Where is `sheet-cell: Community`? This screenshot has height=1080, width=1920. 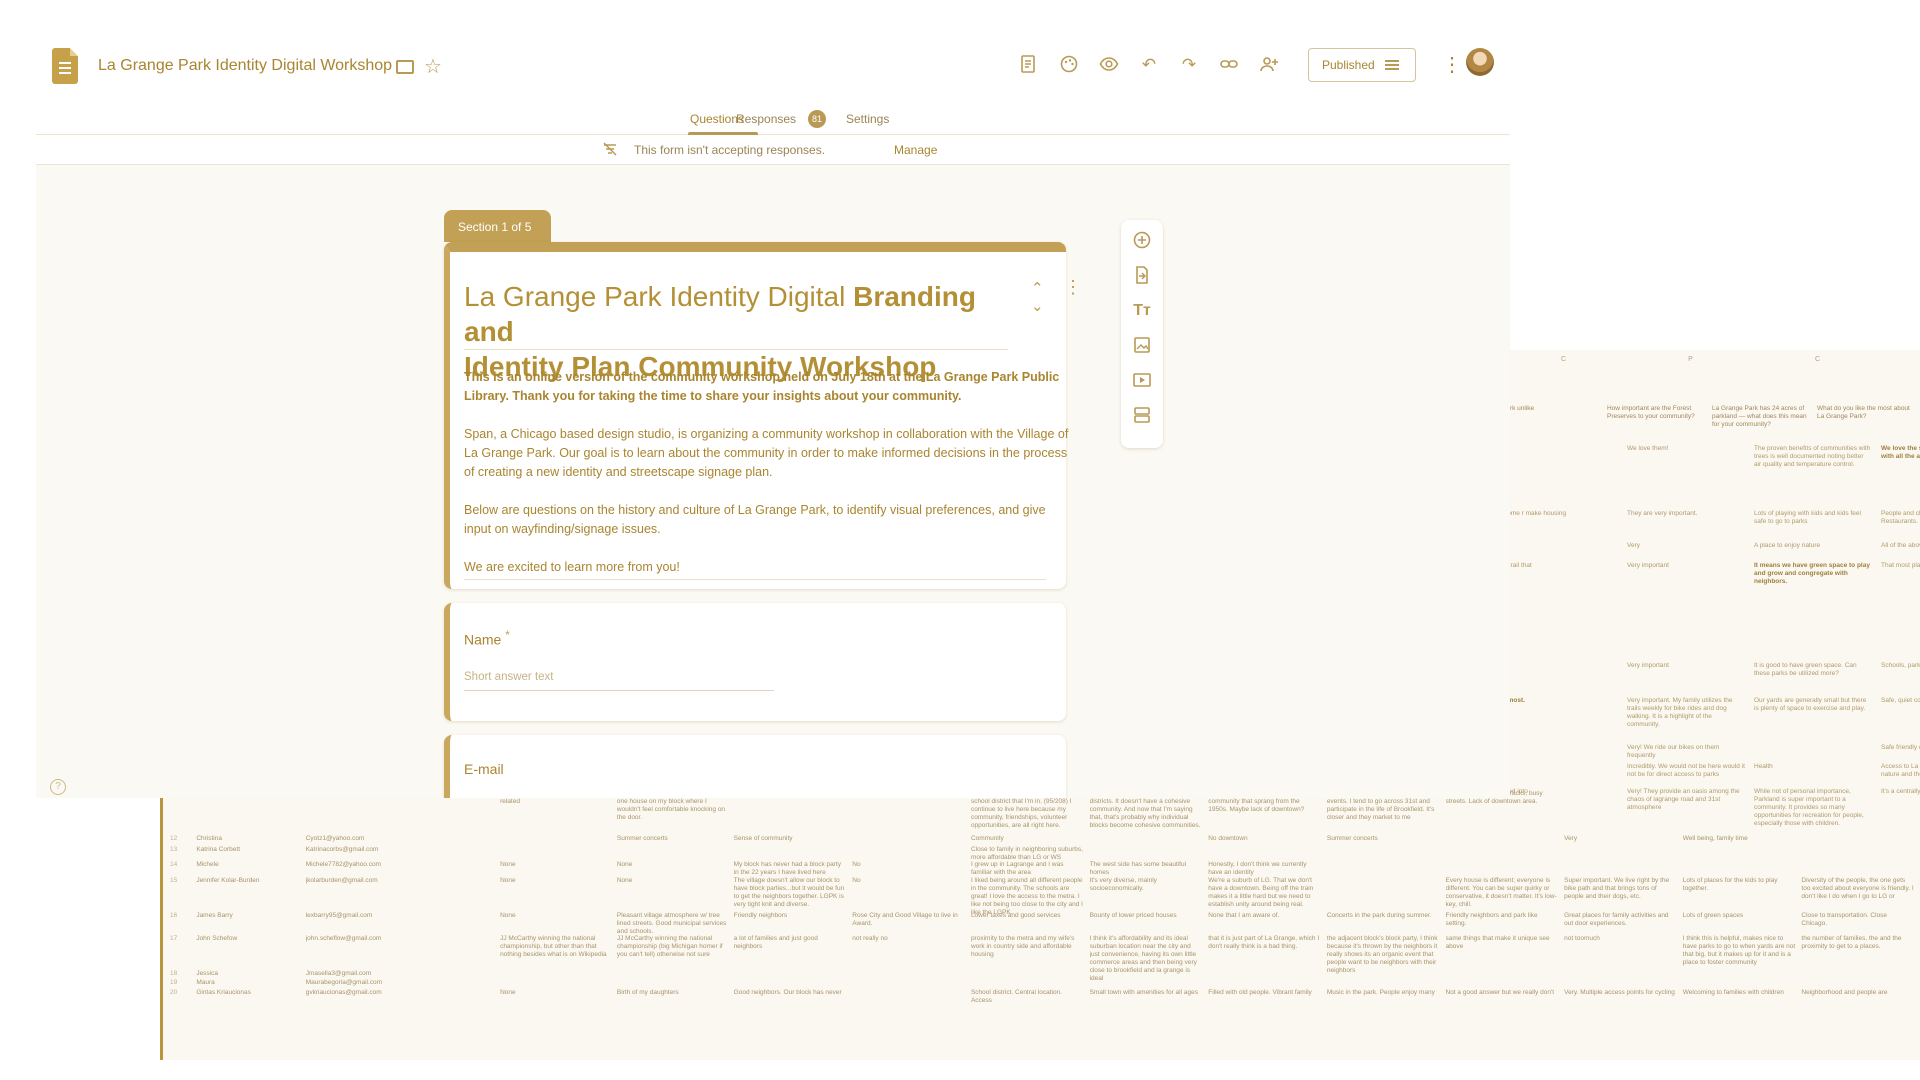
sheet-cell: Community is located at coordinates (1030, 839).